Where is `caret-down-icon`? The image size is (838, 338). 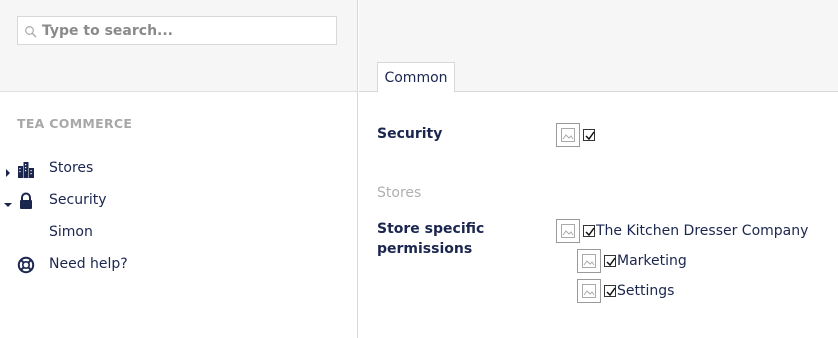
caret-down-icon is located at coordinates (8, 202).